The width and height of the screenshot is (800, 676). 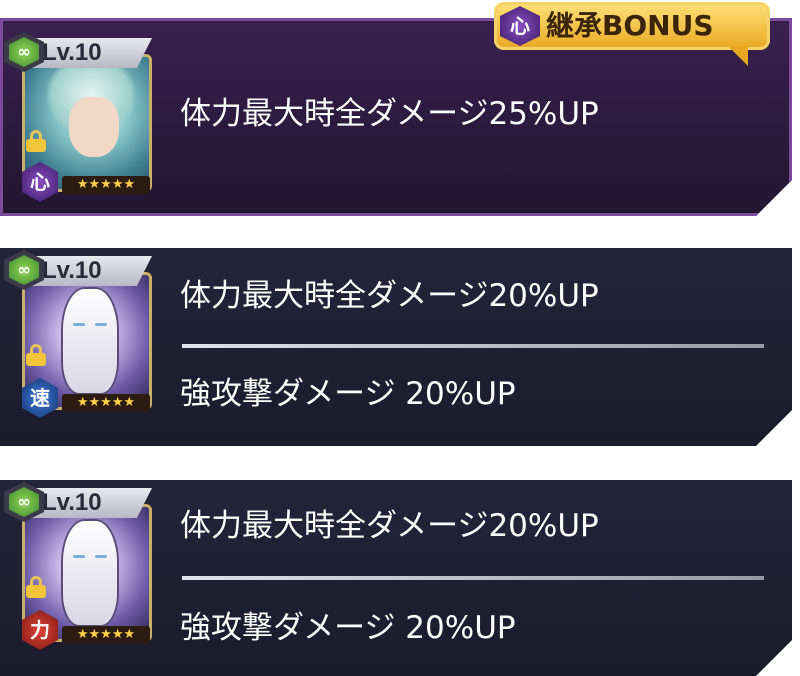 What do you see at coordinates (94, 127) in the screenshot?
I see `character-face` at bounding box center [94, 127].